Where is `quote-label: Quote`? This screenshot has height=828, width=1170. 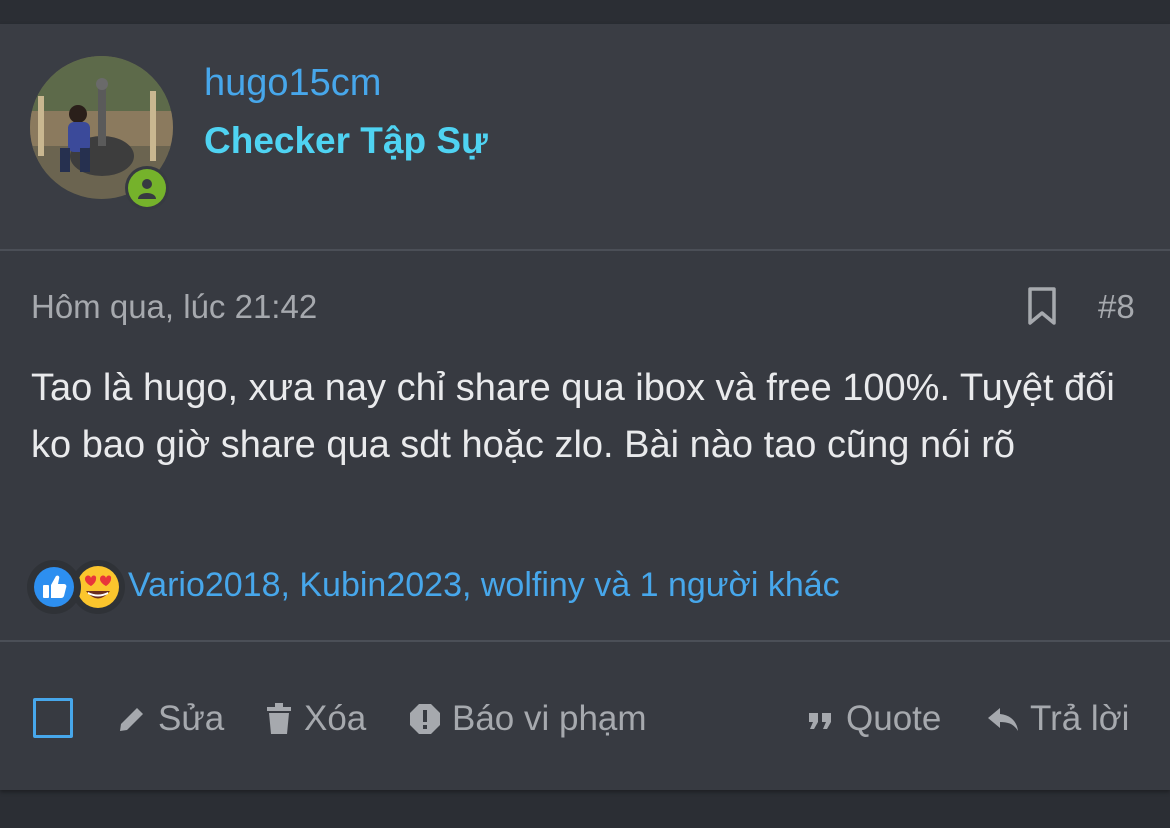
quote-label: Quote is located at coordinates (894, 718).